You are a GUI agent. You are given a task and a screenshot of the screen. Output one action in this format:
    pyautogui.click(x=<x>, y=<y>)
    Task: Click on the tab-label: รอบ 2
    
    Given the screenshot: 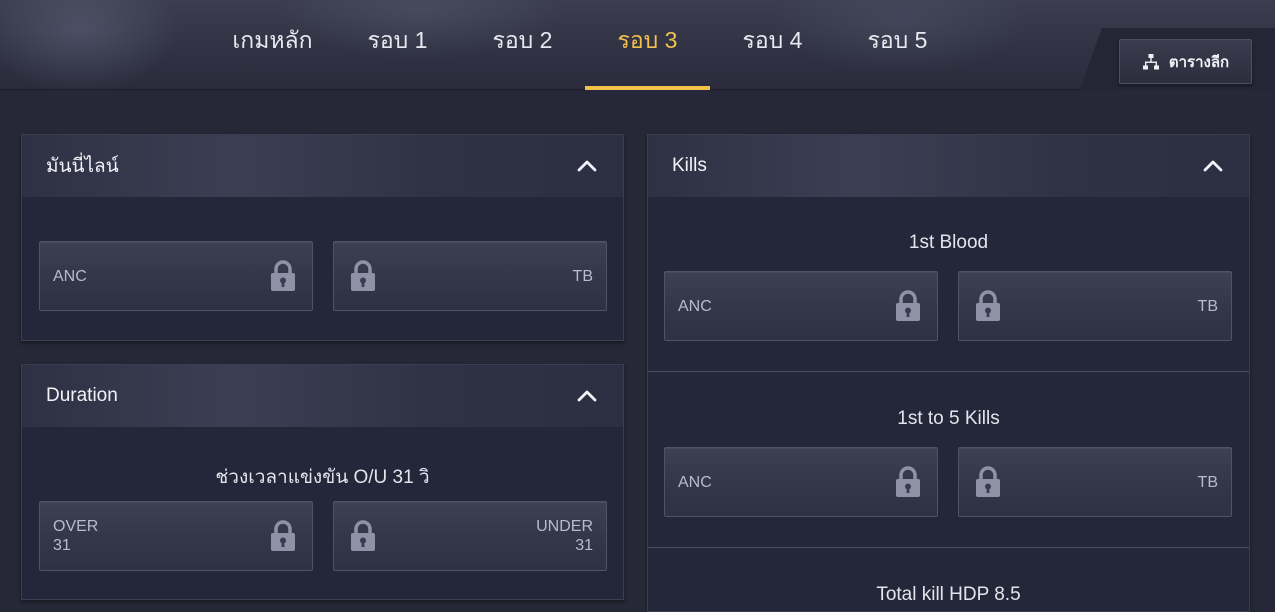 What is the action you would take?
    pyautogui.click(x=522, y=40)
    